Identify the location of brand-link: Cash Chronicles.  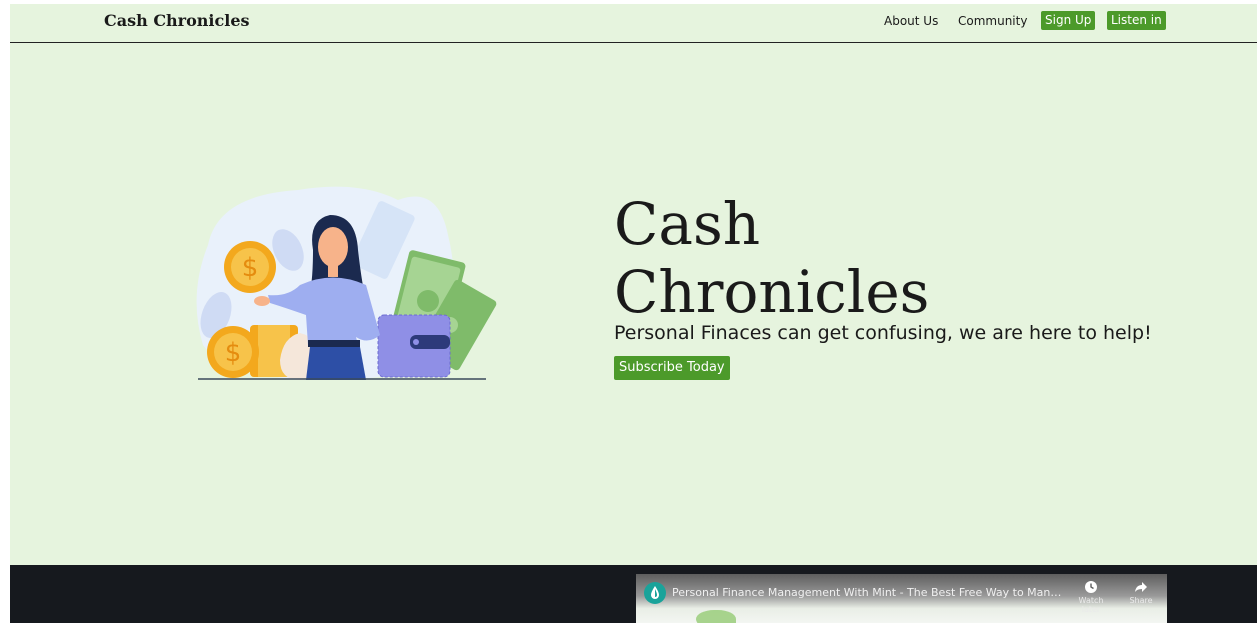
(177, 20).